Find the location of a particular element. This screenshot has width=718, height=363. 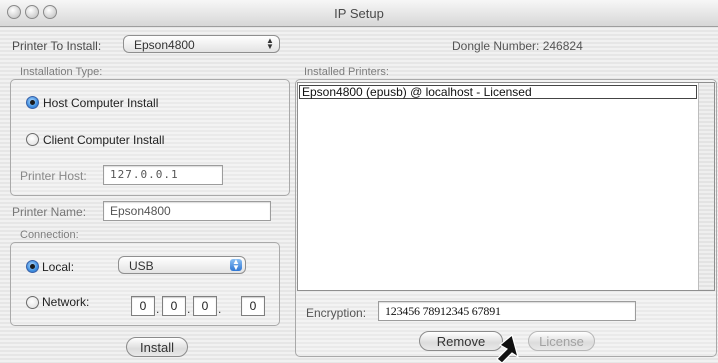

list-scrollbar is located at coordinates (706, 186).